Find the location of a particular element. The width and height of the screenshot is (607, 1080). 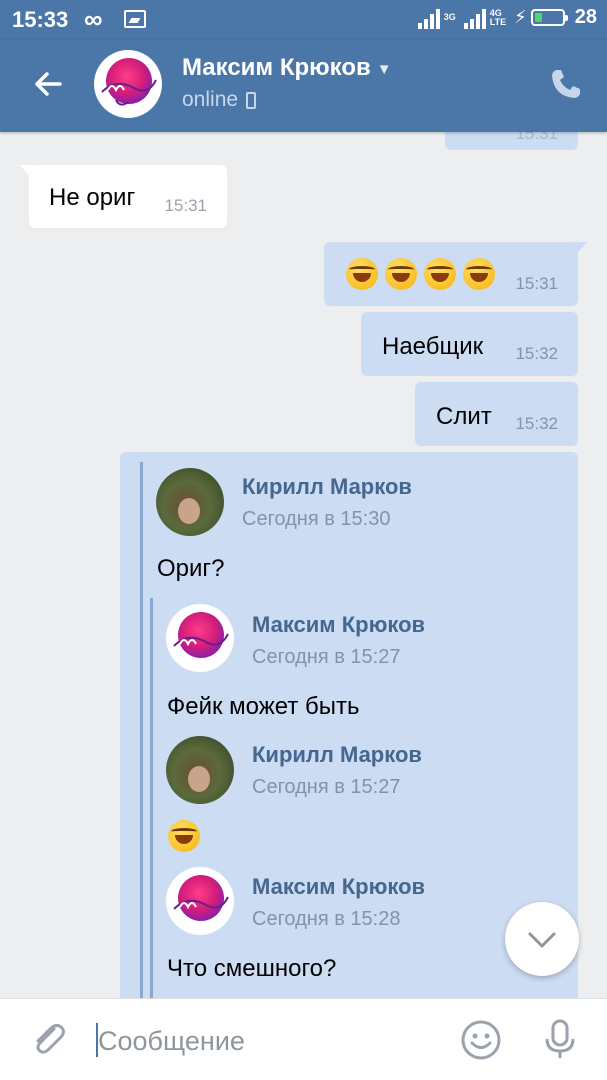

status-bar: 15:33 ∞ 3G 4G LTE ⚡ 28 is located at coordinates (303, 20).